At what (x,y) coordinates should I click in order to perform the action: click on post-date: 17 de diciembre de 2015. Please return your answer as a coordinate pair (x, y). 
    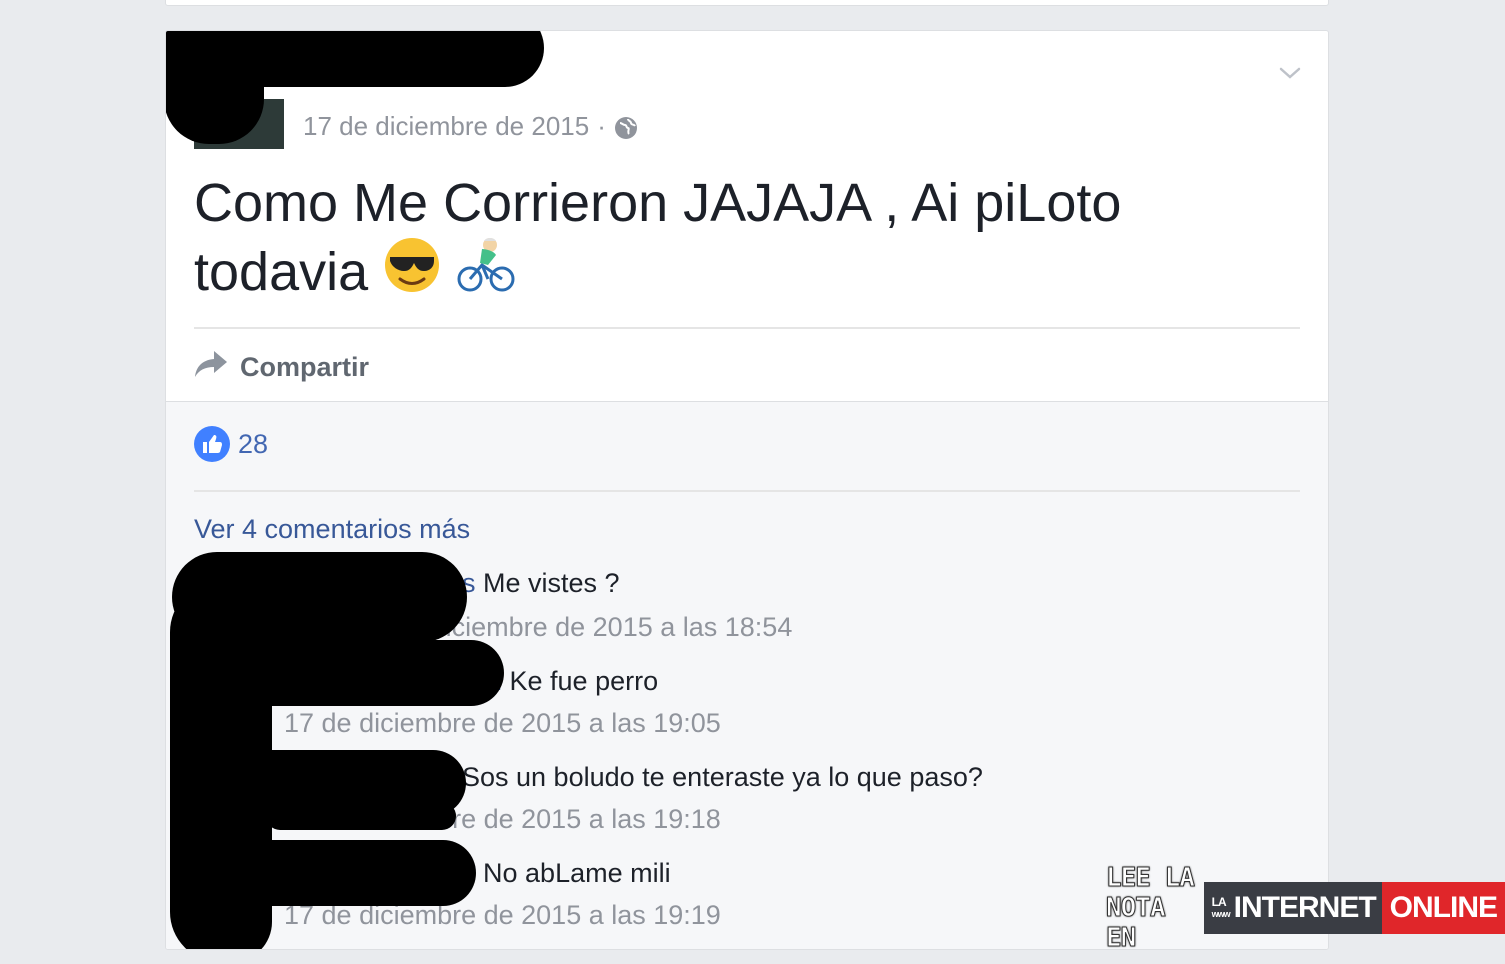
    Looking at the image, I should click on (446, 126).